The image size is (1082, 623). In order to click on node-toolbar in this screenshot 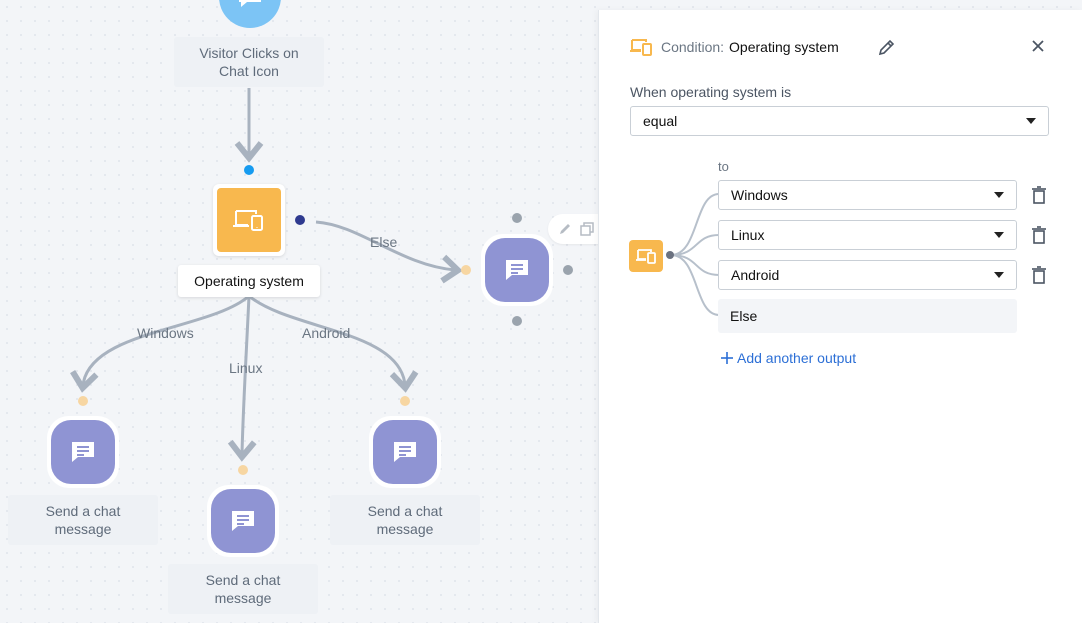, I will do `click(576, 229)`.